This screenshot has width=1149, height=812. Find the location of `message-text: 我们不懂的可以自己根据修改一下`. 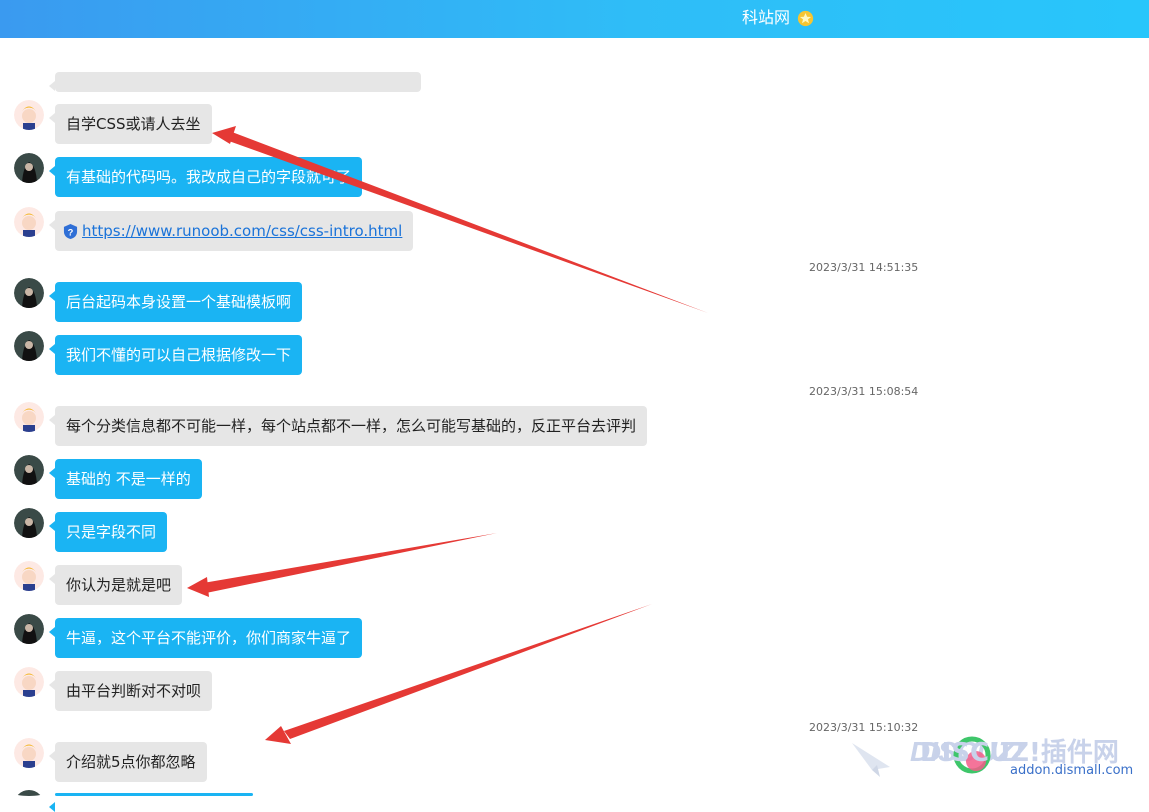

message-text: 我们不懂的可以自己根据修改一下 is located at coordinates (179, 355).